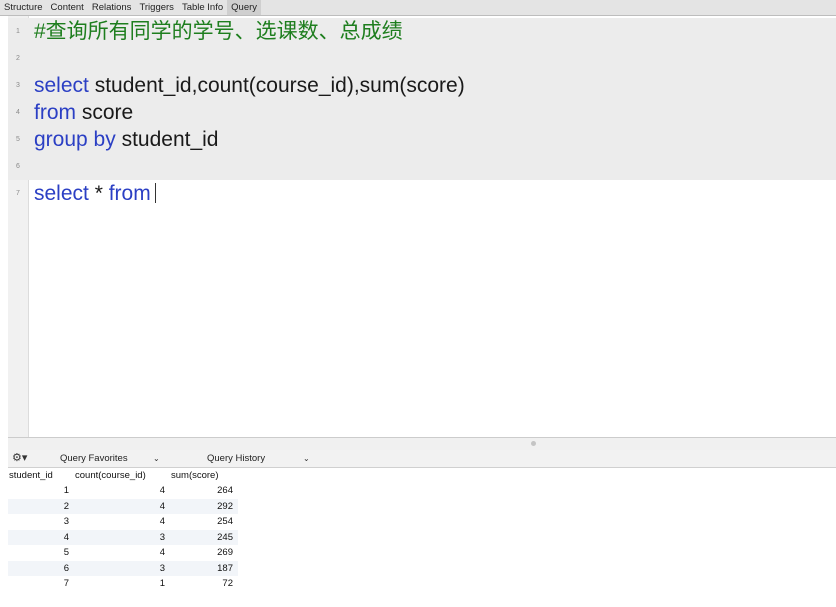  I want to click on editor-line-4: 4 from score, so click(422, 112).